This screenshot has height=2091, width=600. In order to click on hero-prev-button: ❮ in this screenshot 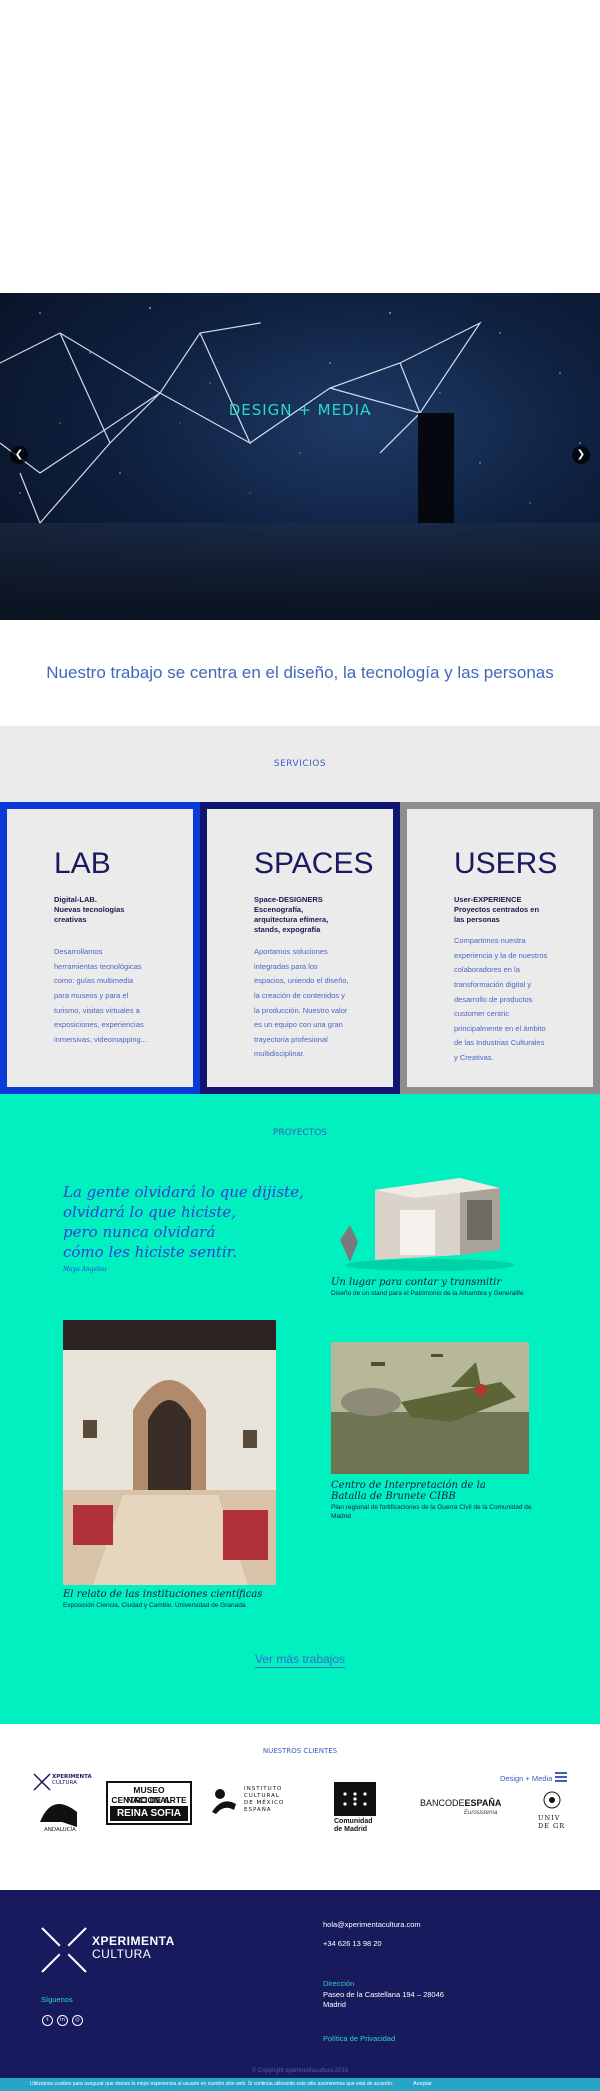, I will do `click(19, 455)`.